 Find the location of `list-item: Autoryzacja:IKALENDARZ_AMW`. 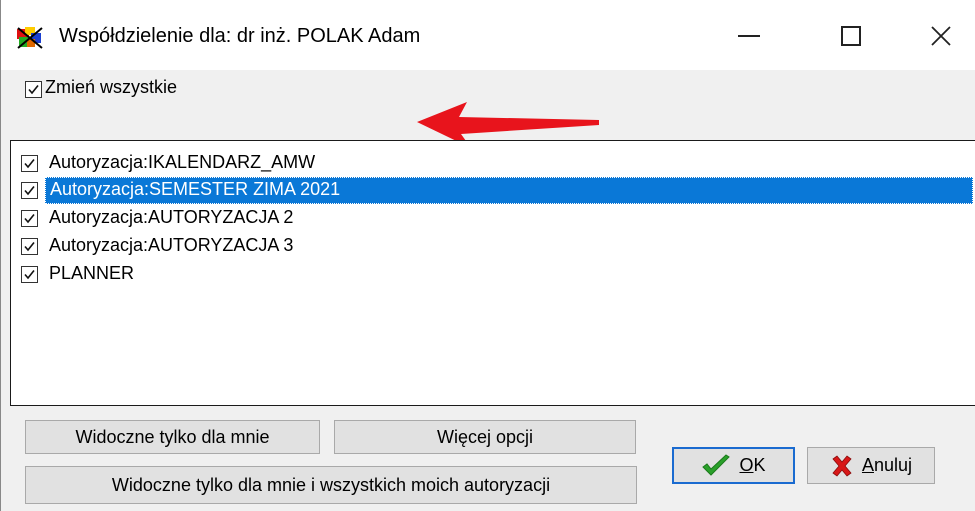

list-item: Autoryzacja:IKALENDARZ_AMW is located at coordinates (493, 163).